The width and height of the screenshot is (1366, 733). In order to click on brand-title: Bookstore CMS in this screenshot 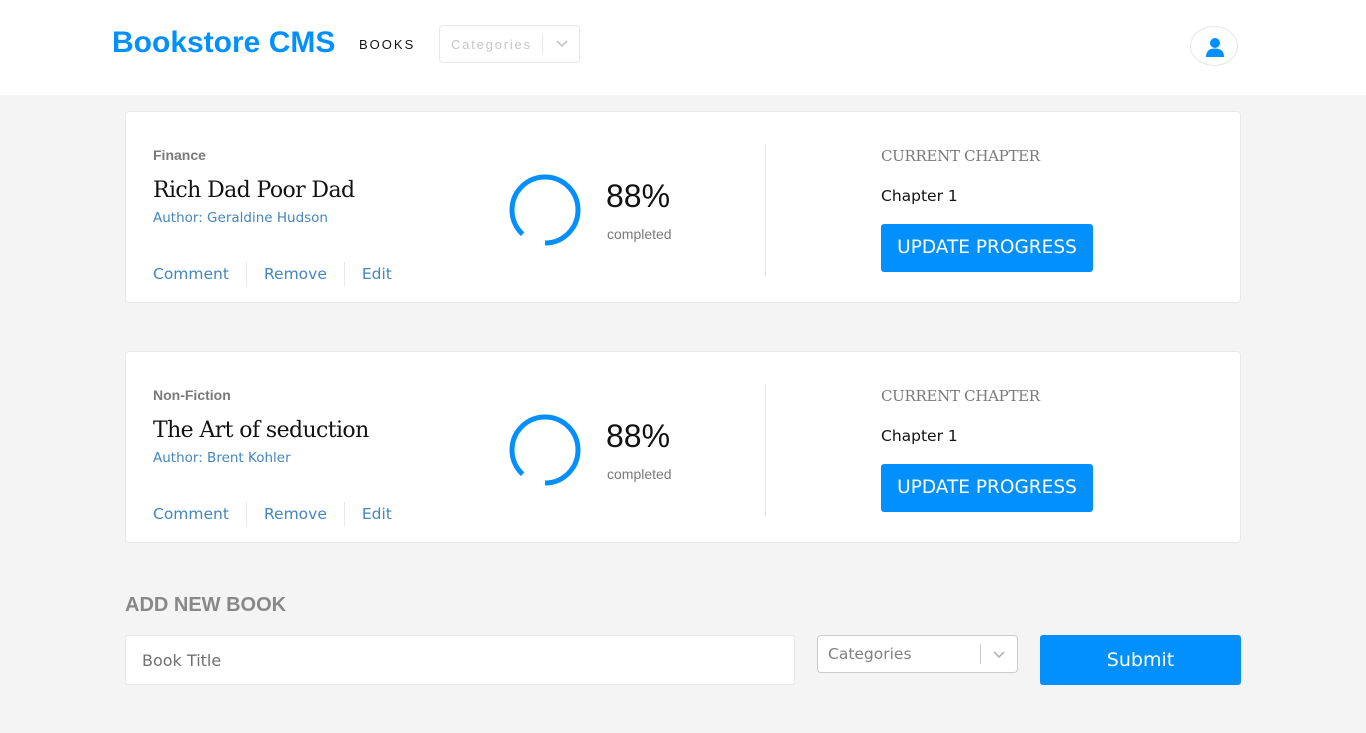, I will do `click(223, 43)`.